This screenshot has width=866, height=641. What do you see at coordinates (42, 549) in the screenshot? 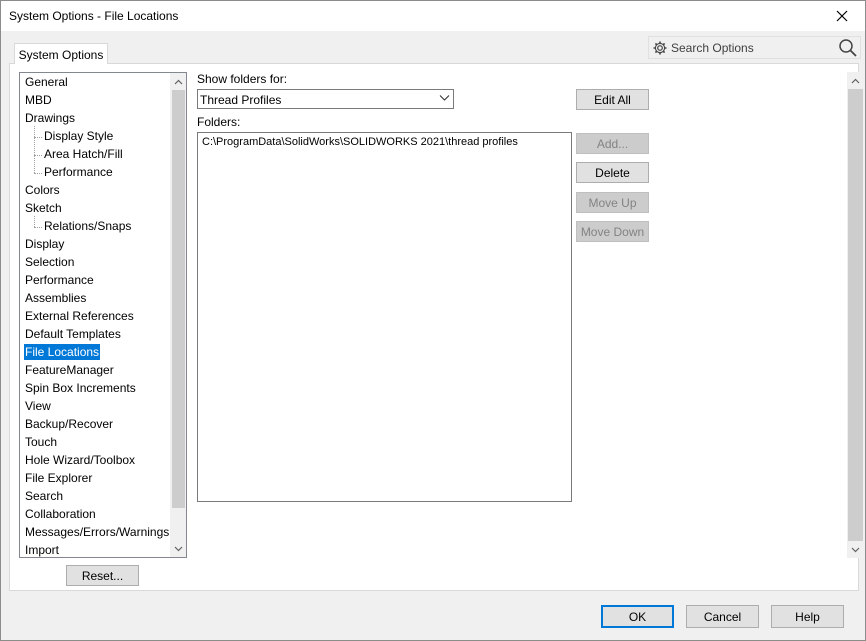
I see `tree-item: Import` at bounding box center [42, 549].